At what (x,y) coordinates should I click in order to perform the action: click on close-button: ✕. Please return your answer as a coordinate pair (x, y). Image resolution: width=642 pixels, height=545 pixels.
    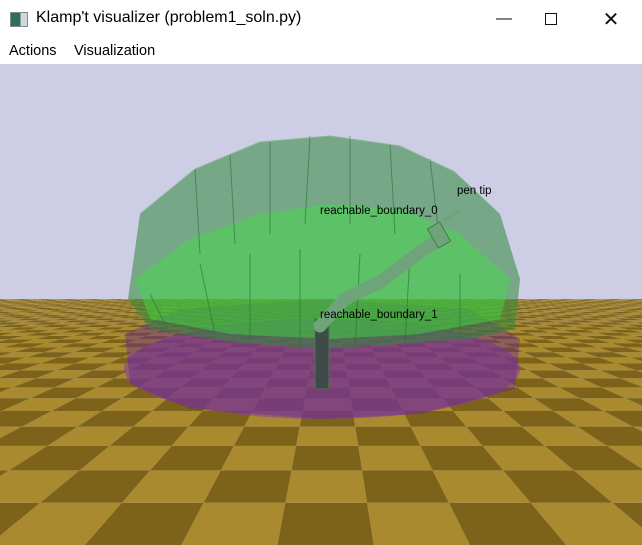
    Looking at the image, I should click on (611, 19).